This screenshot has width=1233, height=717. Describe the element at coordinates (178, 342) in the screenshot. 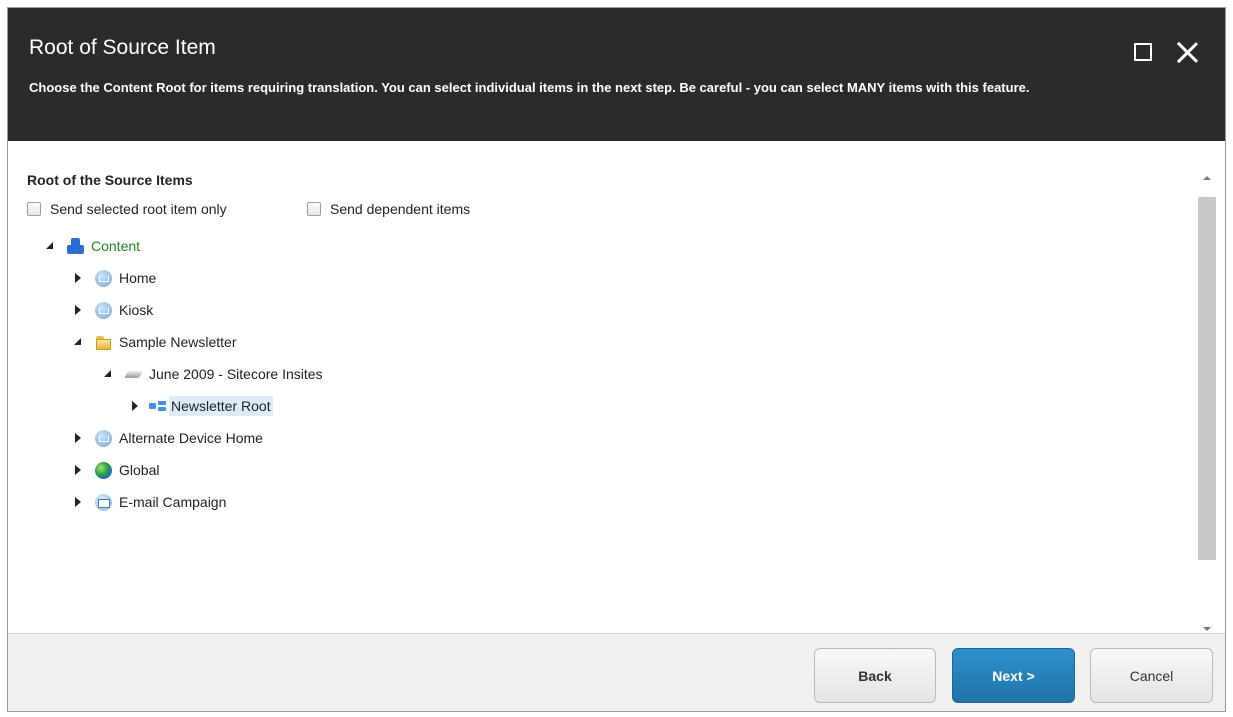

I see `tree-node-label: Sample Newsletter` at that location.